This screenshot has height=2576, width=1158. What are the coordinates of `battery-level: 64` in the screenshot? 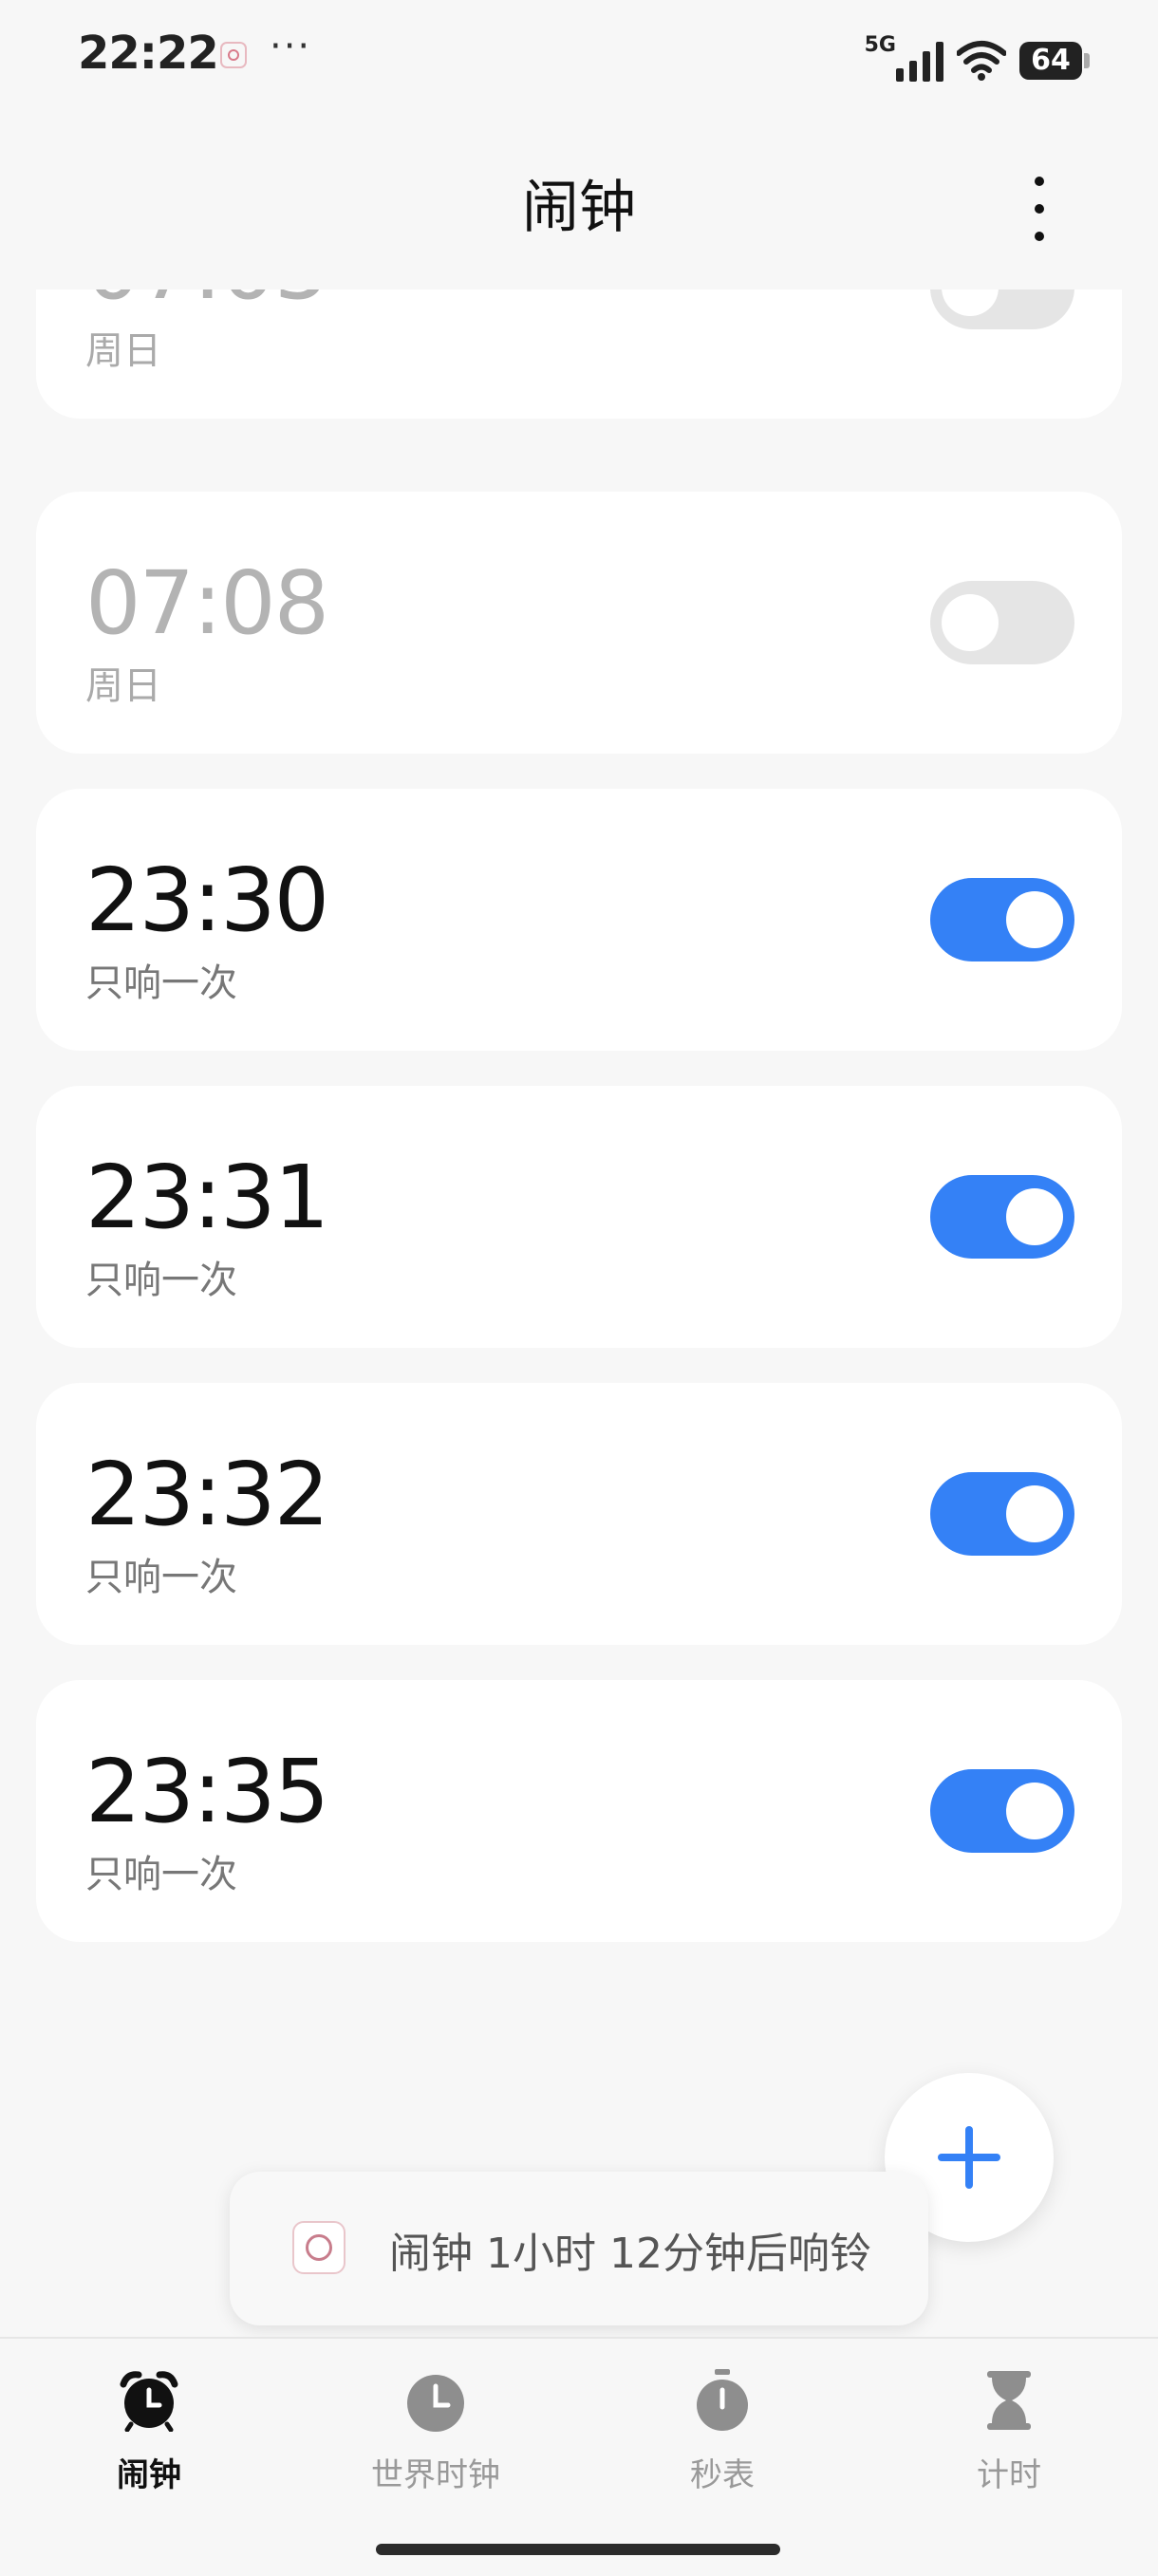 It's located at (1051, 60).